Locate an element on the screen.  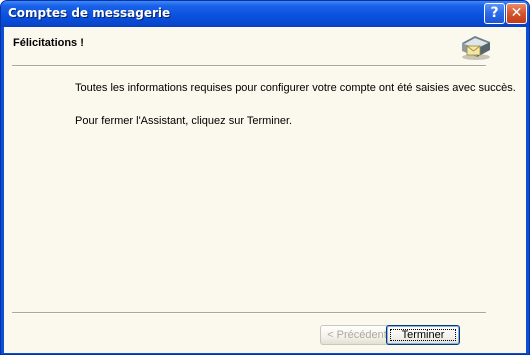
help-icon: ? is located at coordinates (494, 13).